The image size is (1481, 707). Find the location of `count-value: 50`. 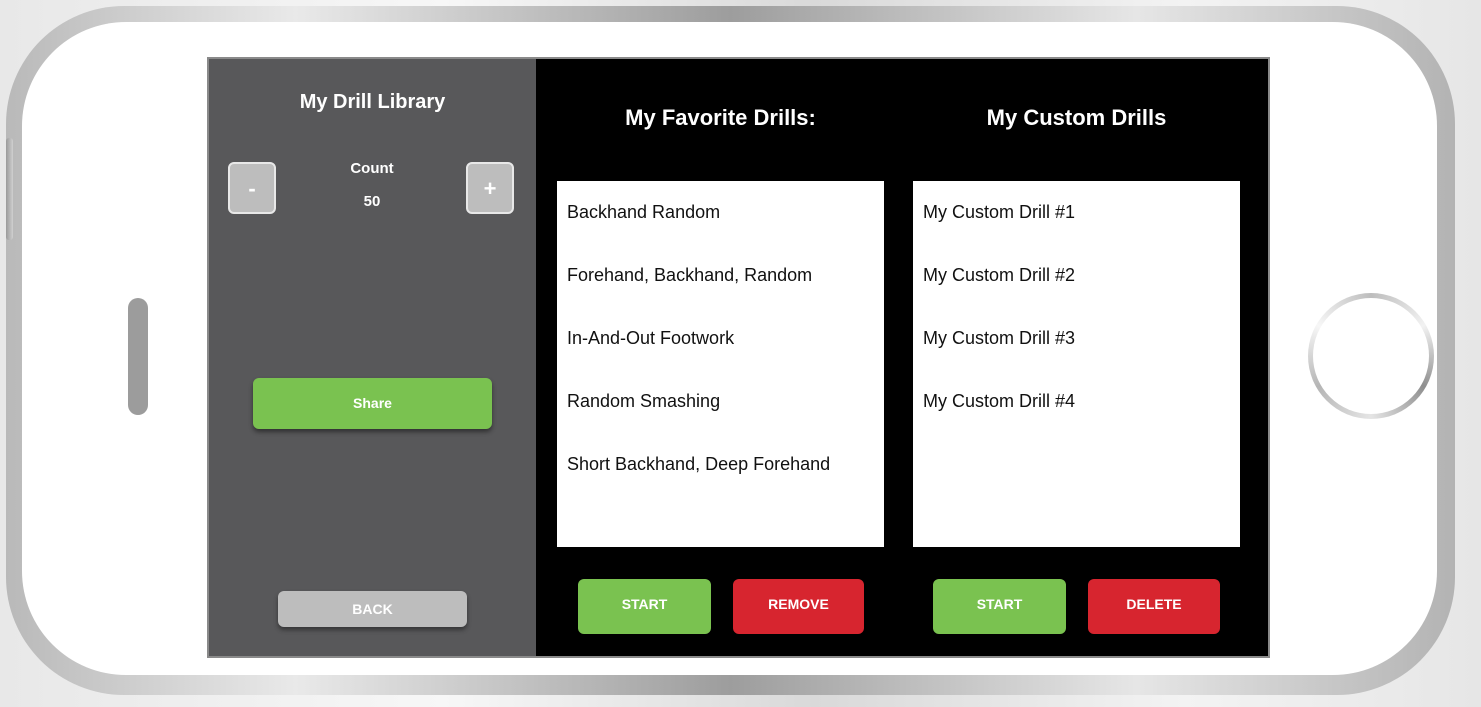

count-value: 50 is located at coordinates (372, 201).